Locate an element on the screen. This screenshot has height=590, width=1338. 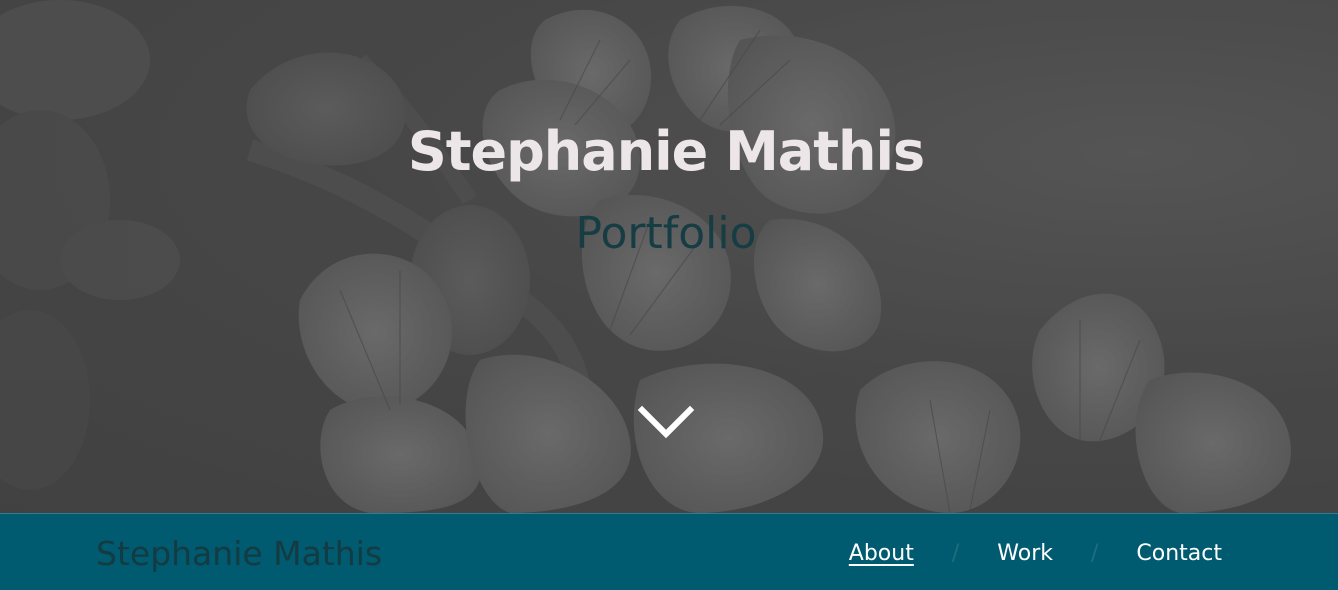
nav-link-work: Work is located at coordinates (1025, 553).